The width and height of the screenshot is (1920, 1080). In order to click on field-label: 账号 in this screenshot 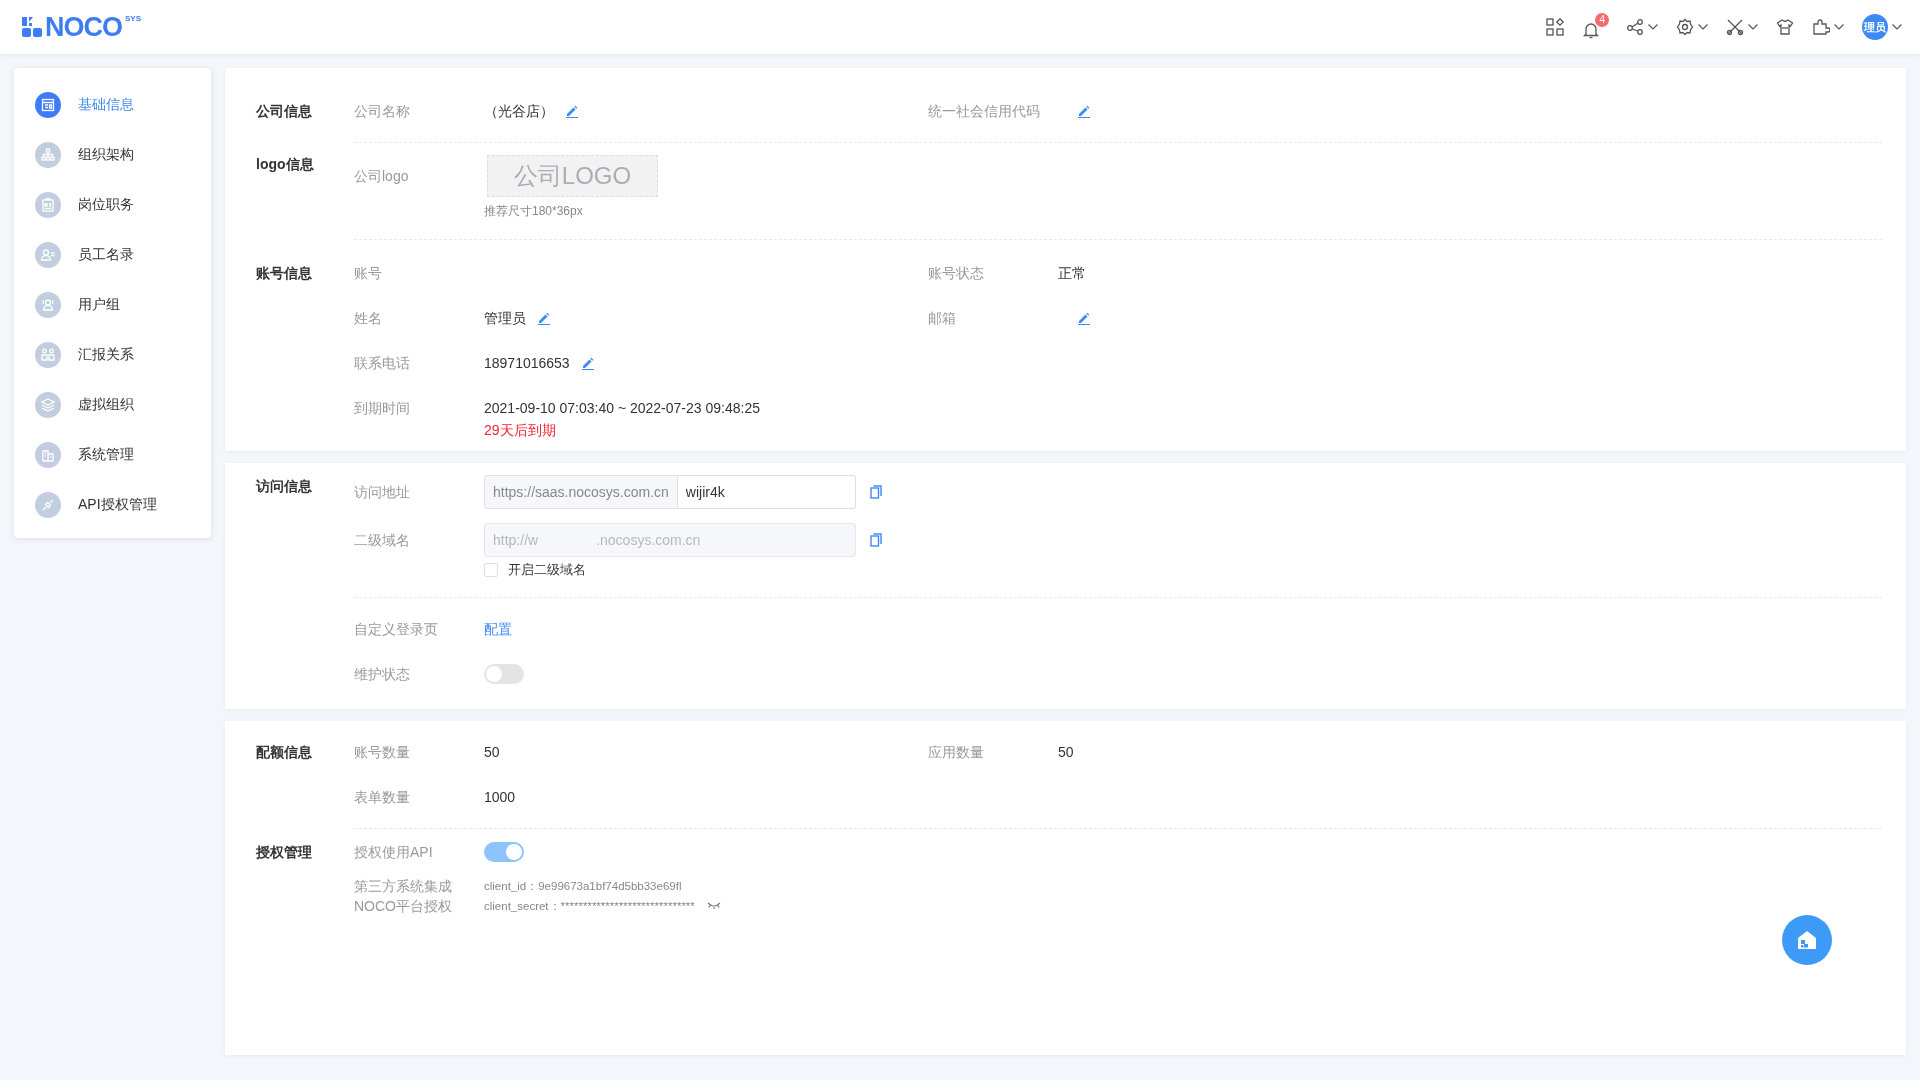, I will do `click(368, 273)`.